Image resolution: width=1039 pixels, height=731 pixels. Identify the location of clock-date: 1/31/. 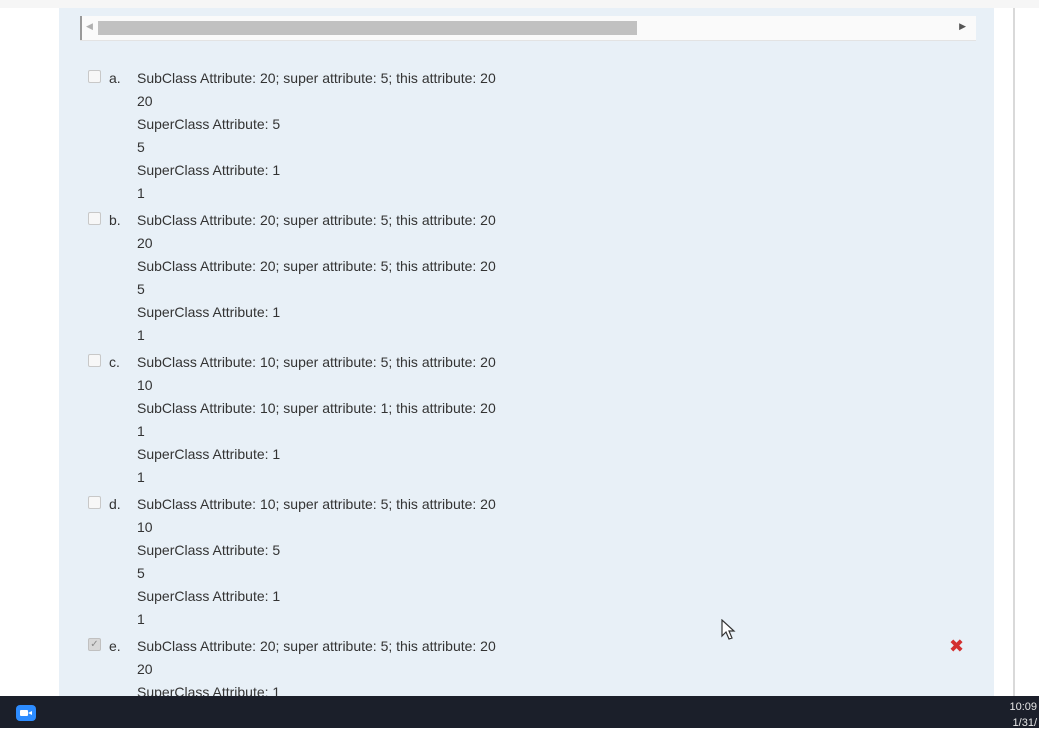
(1024, 723).